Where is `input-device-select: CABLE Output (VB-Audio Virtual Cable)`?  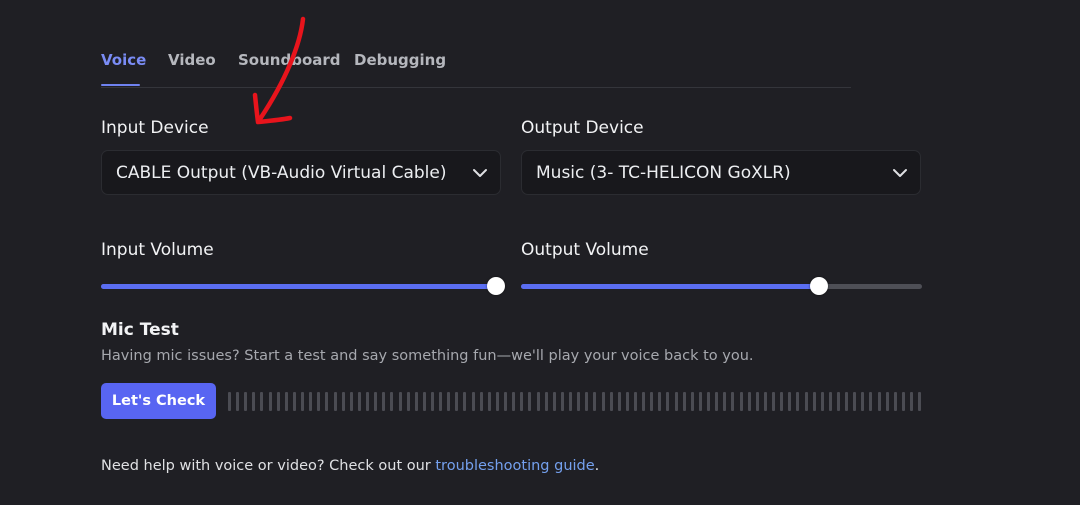 input-device-select: CABLE Output (VB-Audio Virtual Cable) is located at coordinates (301, 172).